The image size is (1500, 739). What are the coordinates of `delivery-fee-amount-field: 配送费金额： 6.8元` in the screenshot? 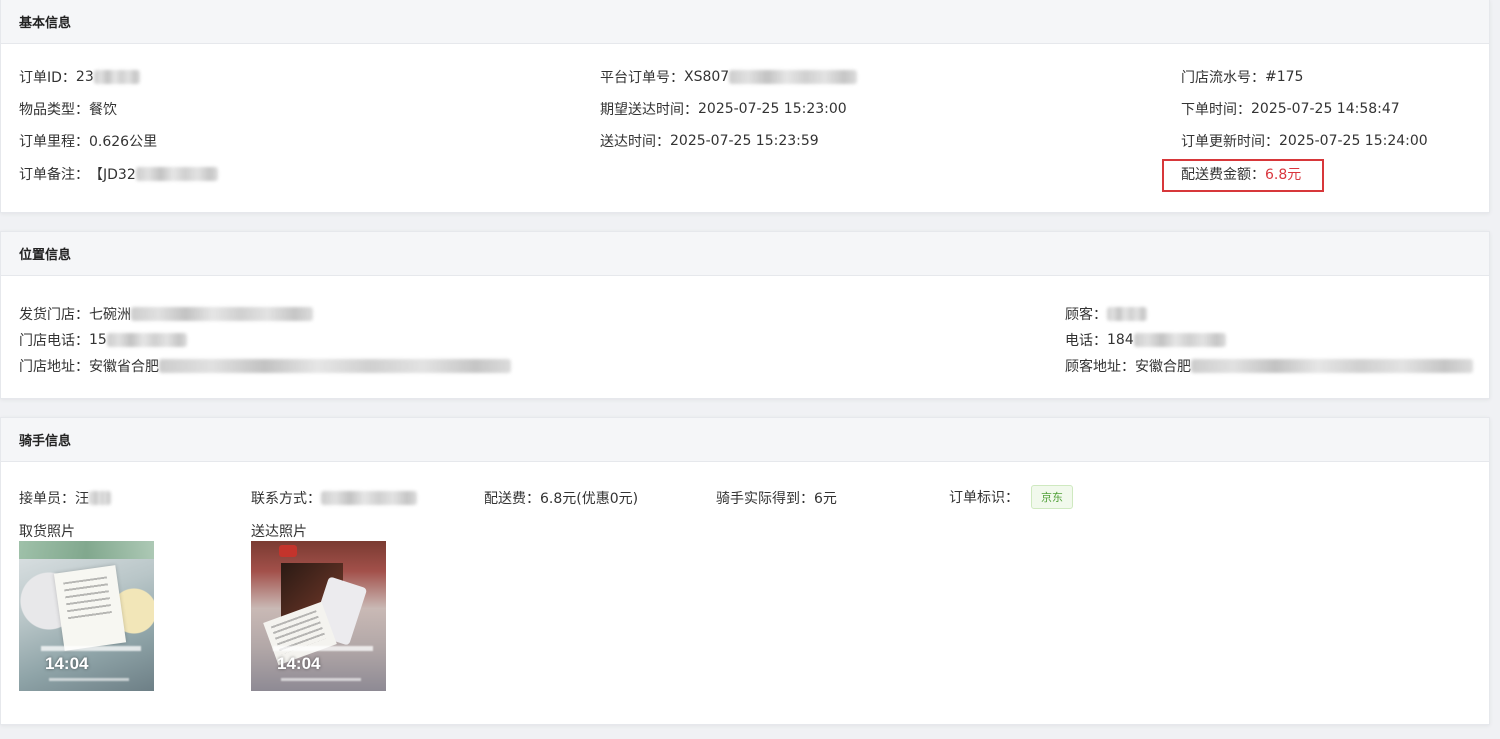 It's located at (1241, 174).